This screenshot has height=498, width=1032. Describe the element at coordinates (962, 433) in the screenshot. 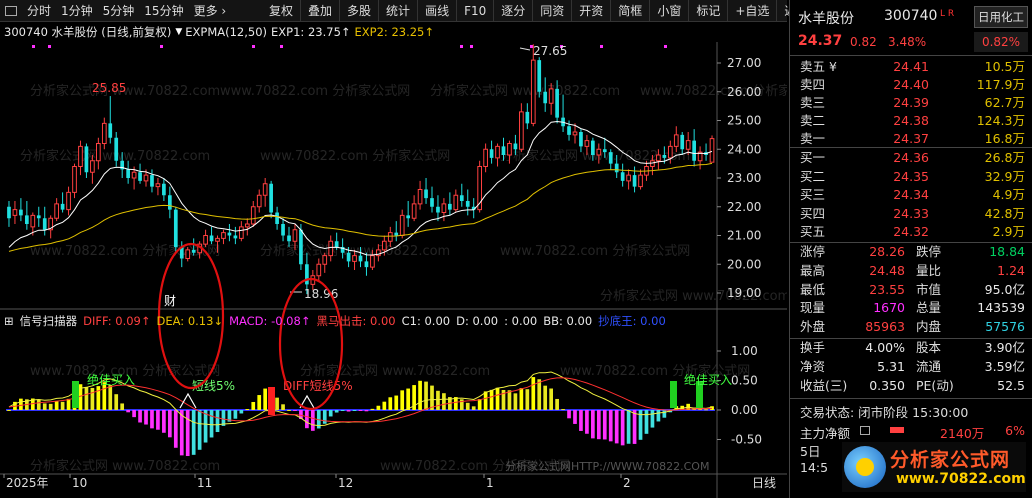

I see `net-flow-value: 2140万` at that location.